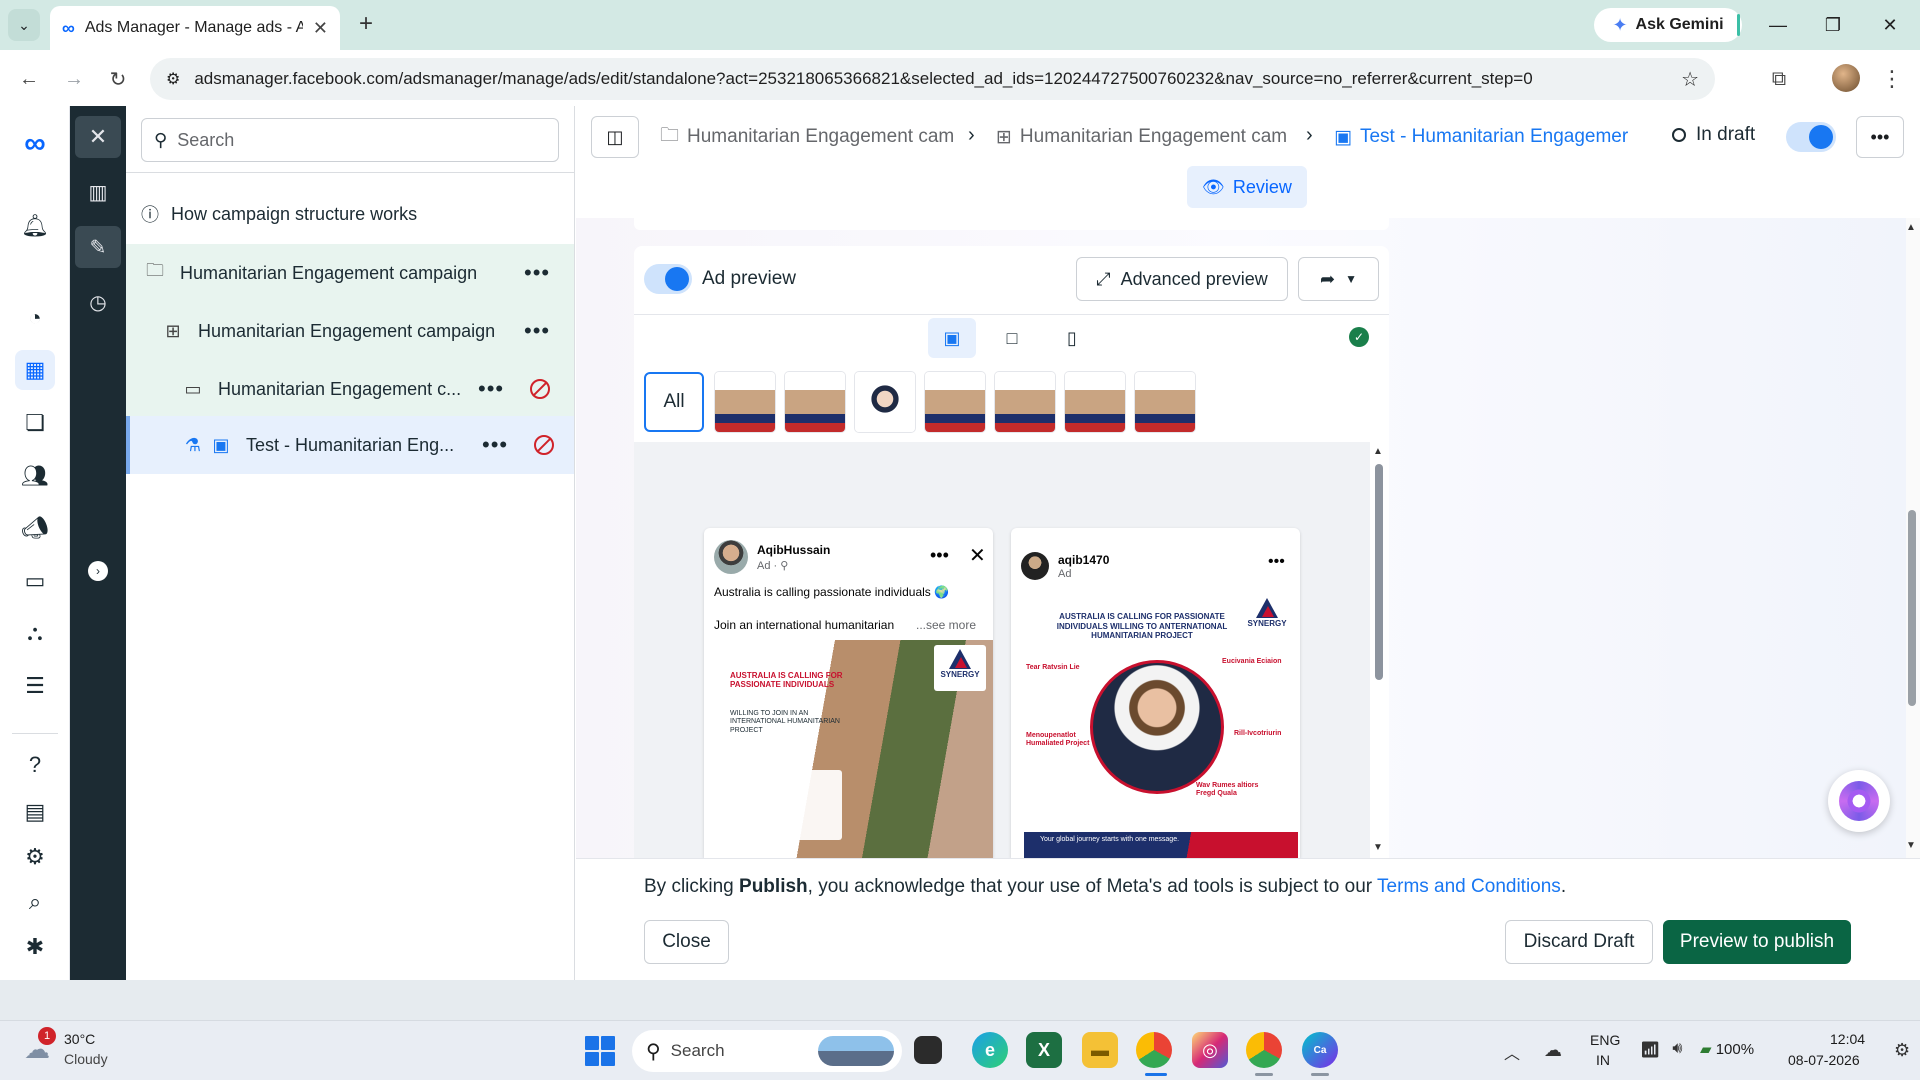 This screenshot has width=1920, height=1080. Describe the element at coordinates (35, 947) in the screenshot. I see `bug-report-icon: ✱` at that location.